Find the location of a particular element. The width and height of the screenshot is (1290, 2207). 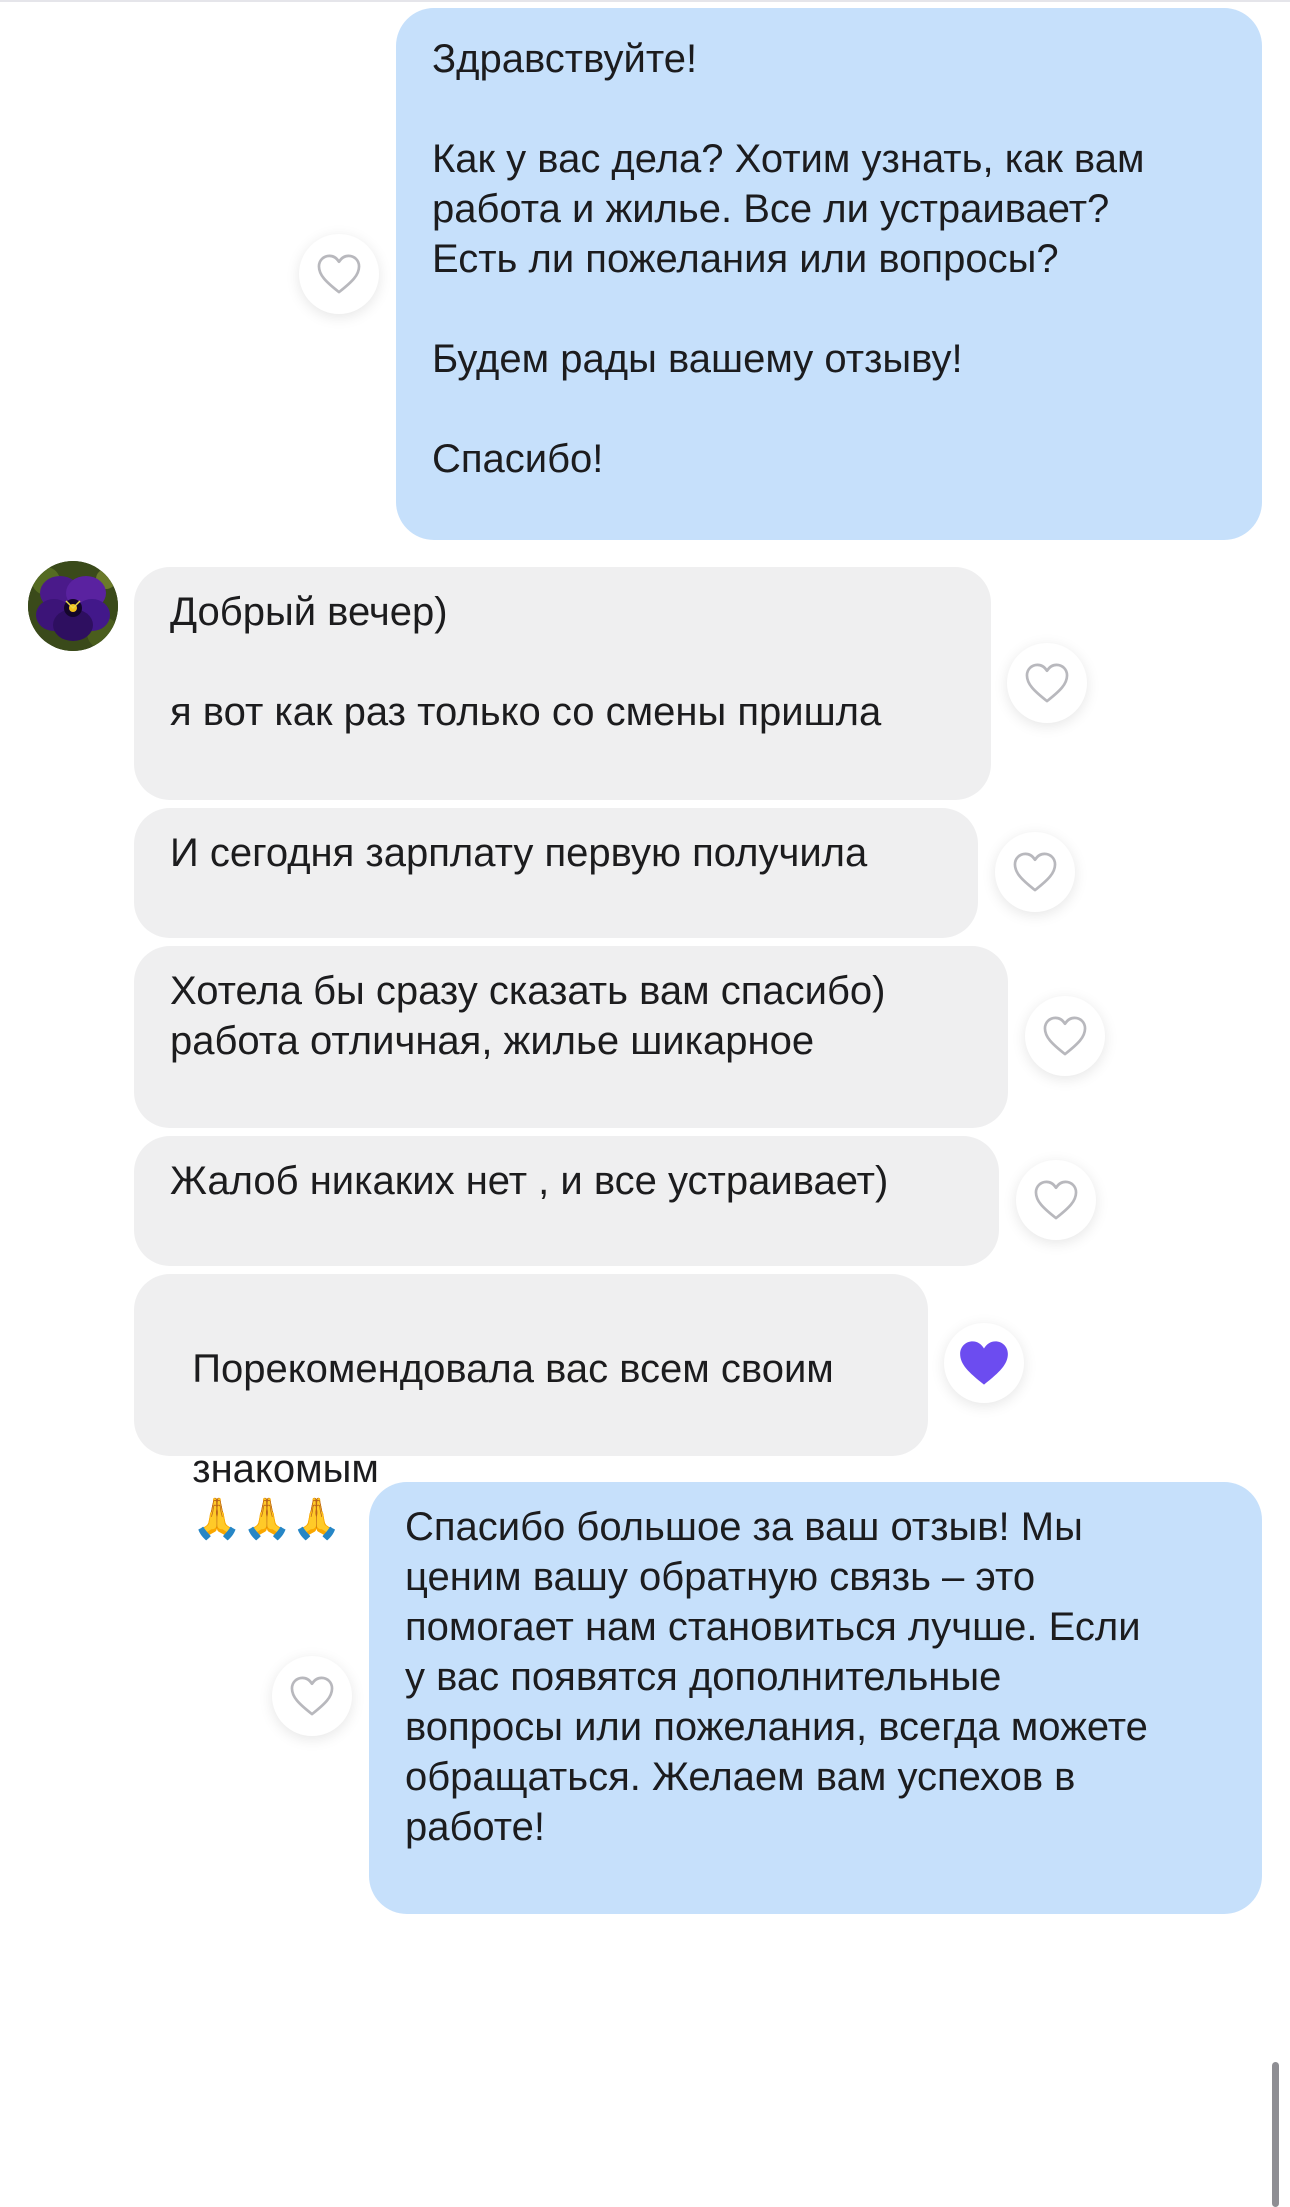

pansy-flower-avatar is located at coordinates (73, 606).